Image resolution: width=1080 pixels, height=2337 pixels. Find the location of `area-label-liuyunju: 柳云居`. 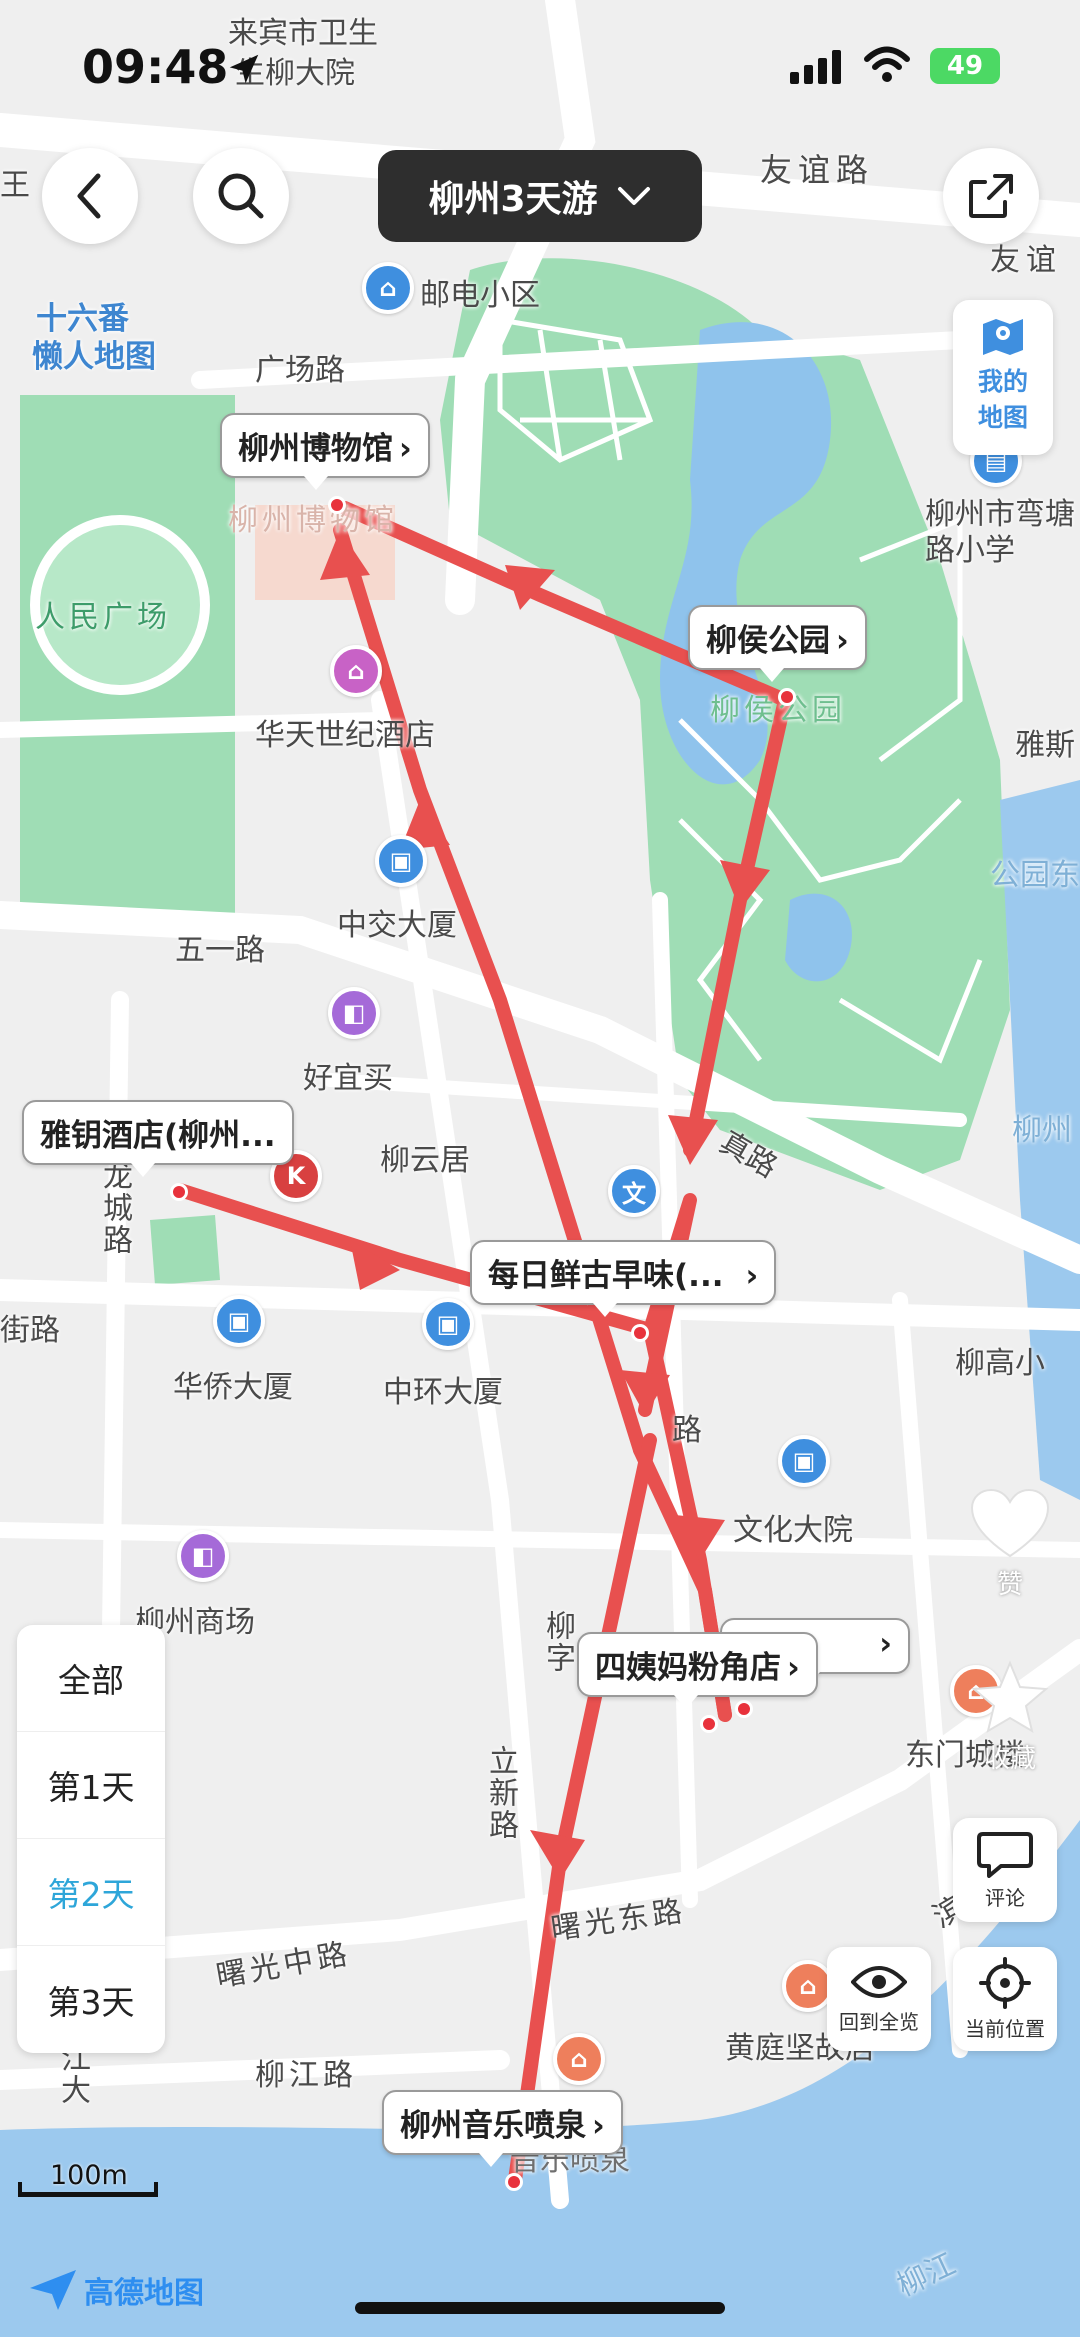

area-label-liuyunju: 柳云居 is located at coordinates (425, 1160).